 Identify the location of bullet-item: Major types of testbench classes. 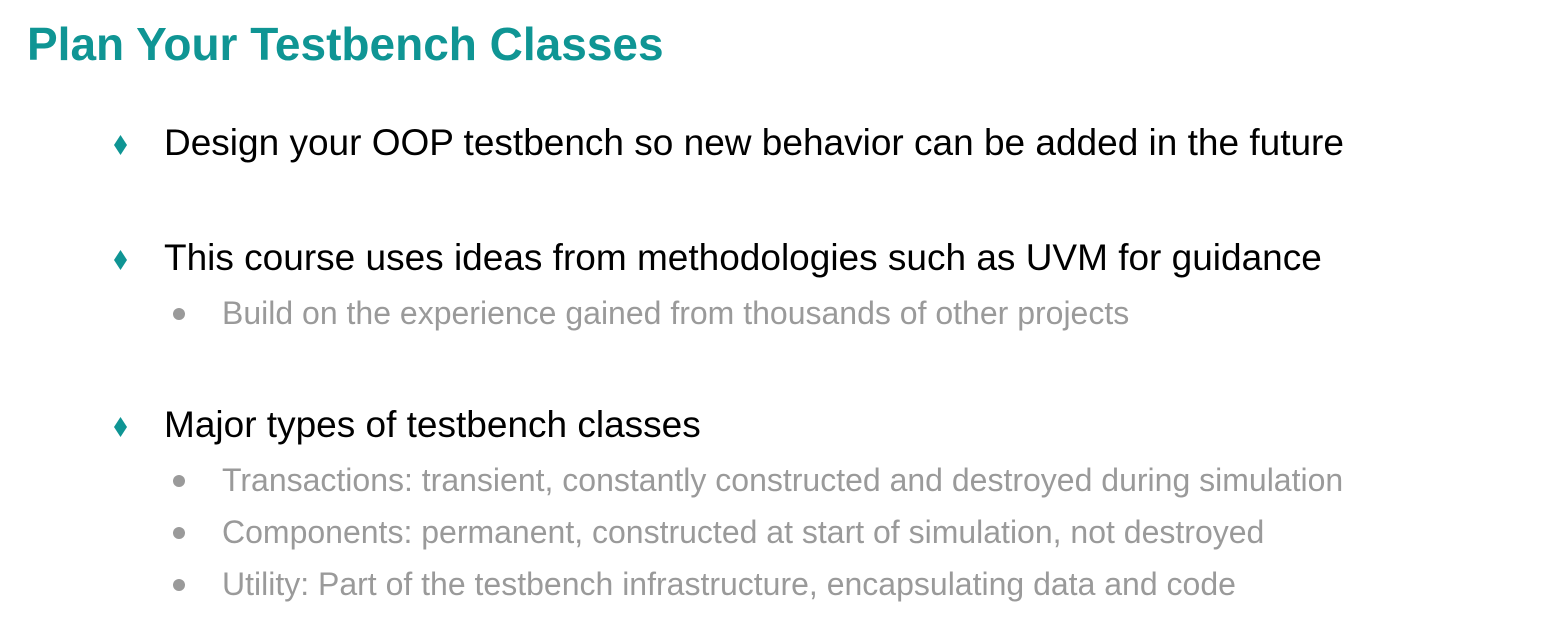
(780, 425).